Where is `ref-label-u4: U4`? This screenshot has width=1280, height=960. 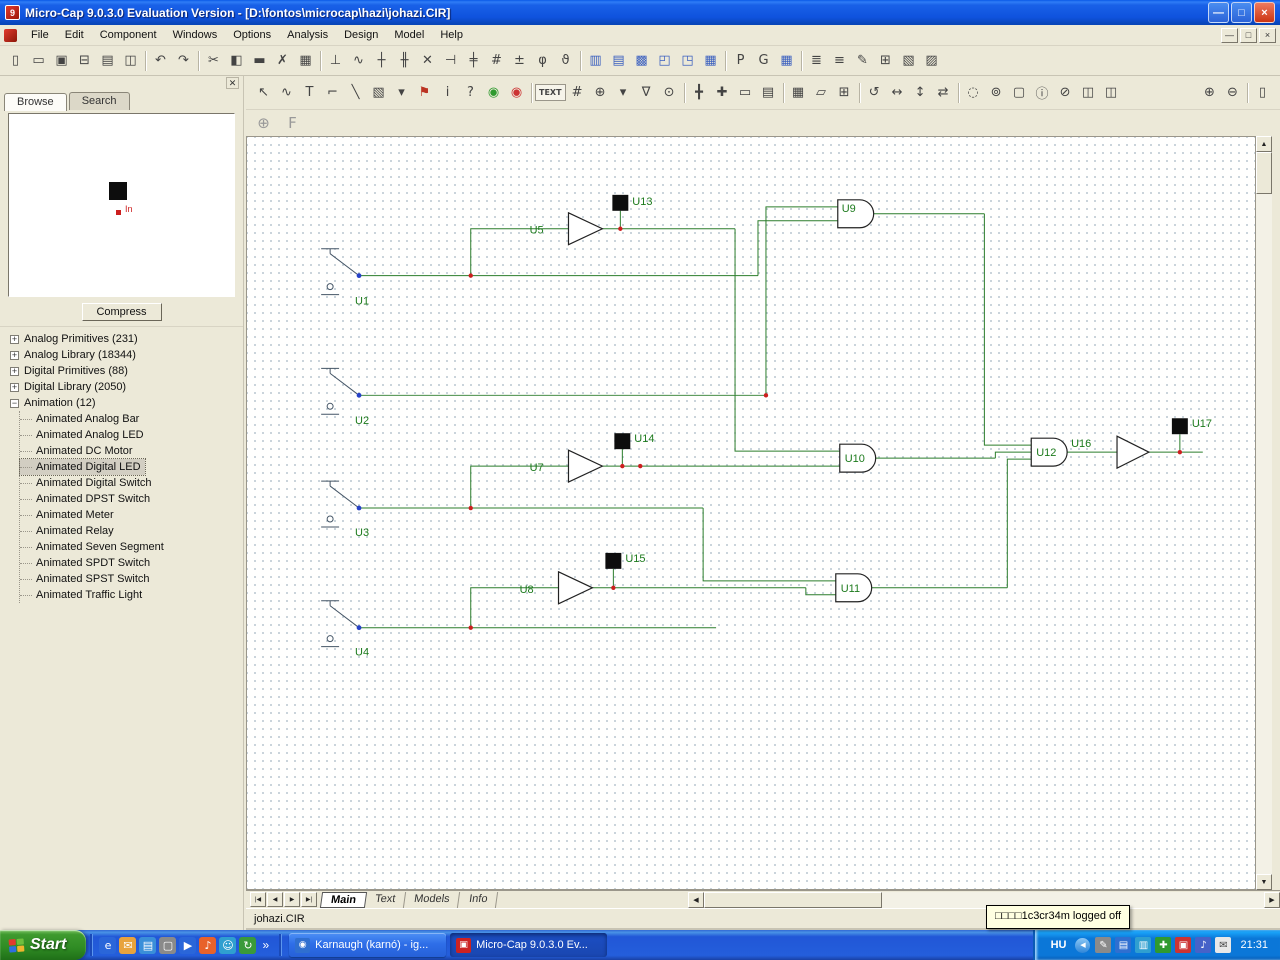 ref-label-u4: U4 is located at coordinates (362, 653).